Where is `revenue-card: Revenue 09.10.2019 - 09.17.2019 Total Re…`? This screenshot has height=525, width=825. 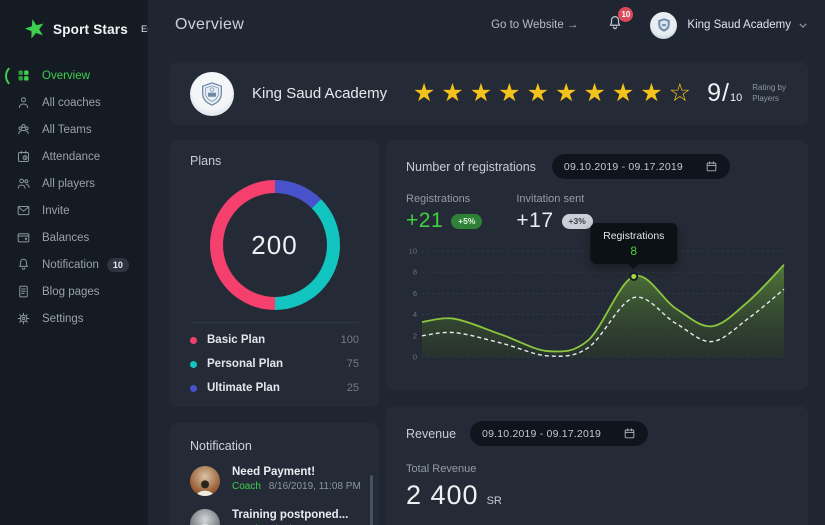 revenue-card: Revenue 09.10.2019 - 09.17.2019 Total Re… is located at coordinates (597, 465).